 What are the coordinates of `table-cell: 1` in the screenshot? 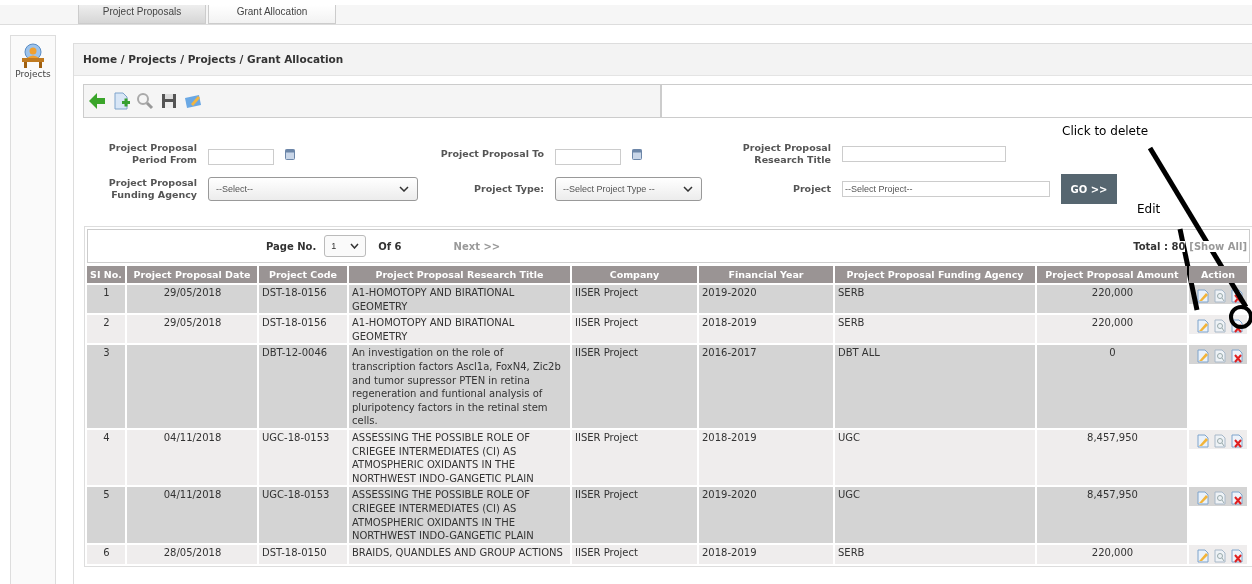 It's located at (106, 299).